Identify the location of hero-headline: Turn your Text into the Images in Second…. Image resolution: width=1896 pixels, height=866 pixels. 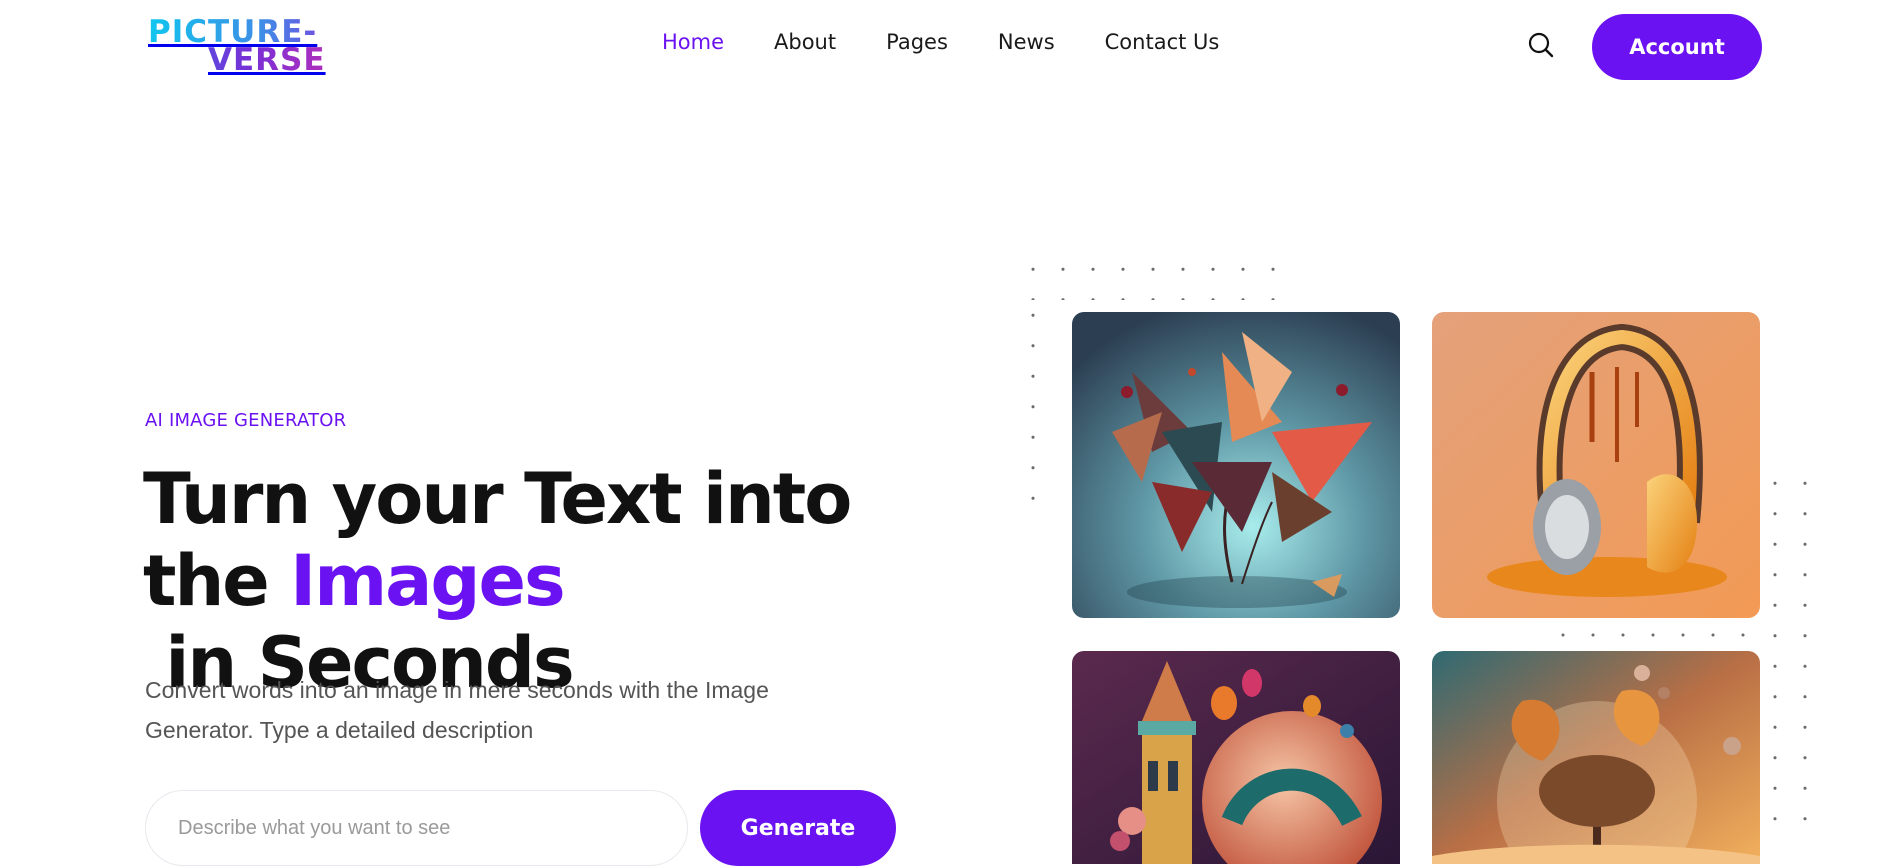
(543, 581).